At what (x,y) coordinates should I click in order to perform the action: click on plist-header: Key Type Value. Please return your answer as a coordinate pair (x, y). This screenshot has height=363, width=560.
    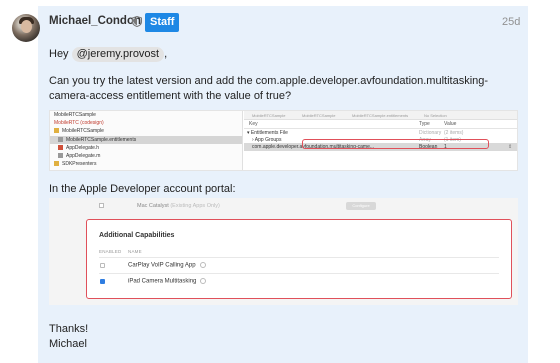
    Looking at the image, I should click on (380, 124).